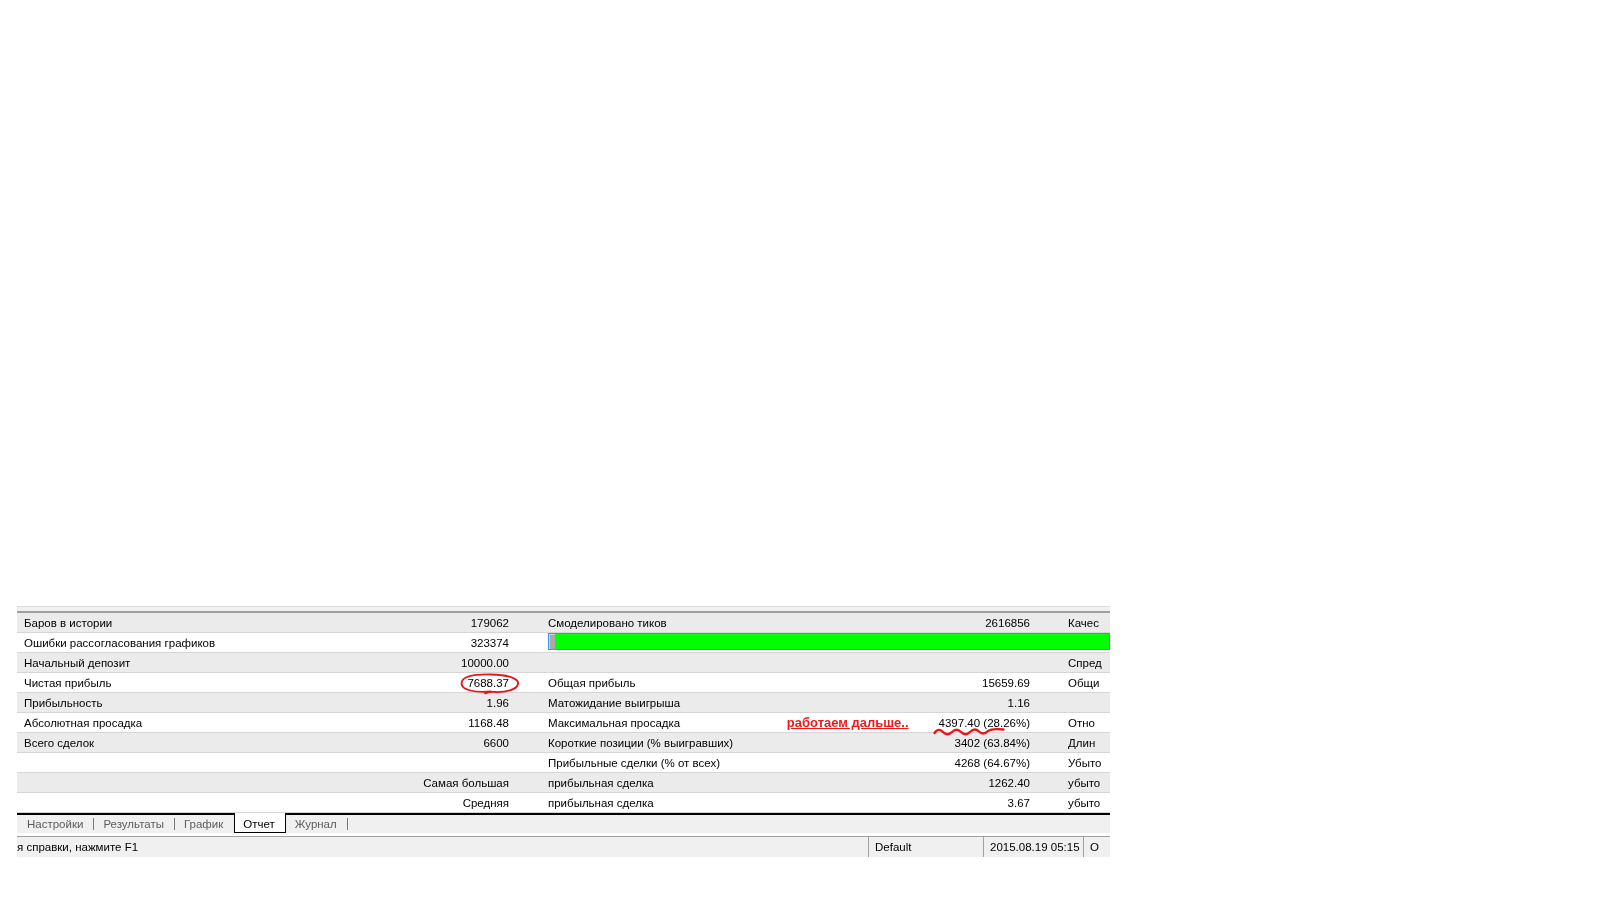  Describe the element at coordinates (488, 682) in the screenshot. I see `stat-value: 7688.37` at that location.